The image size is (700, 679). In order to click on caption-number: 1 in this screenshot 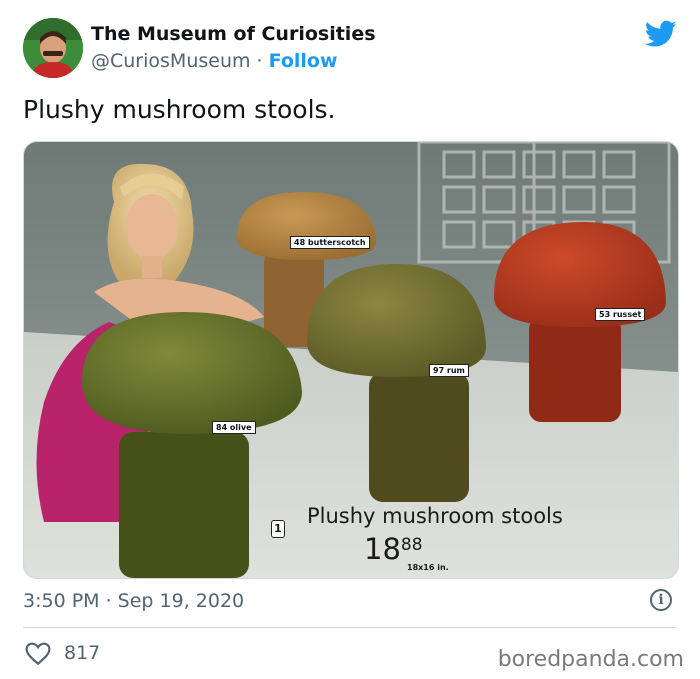, I will do `click(278, 528)`.